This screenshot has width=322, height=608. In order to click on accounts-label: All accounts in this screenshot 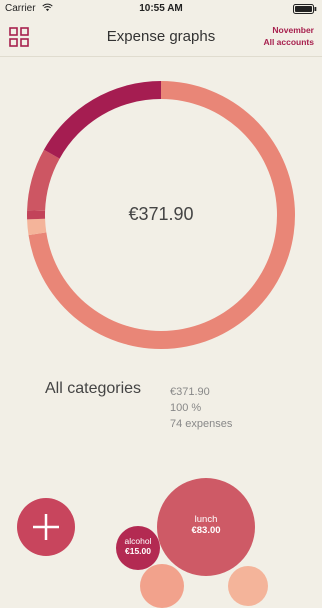, I will do `click(288, 42)`.